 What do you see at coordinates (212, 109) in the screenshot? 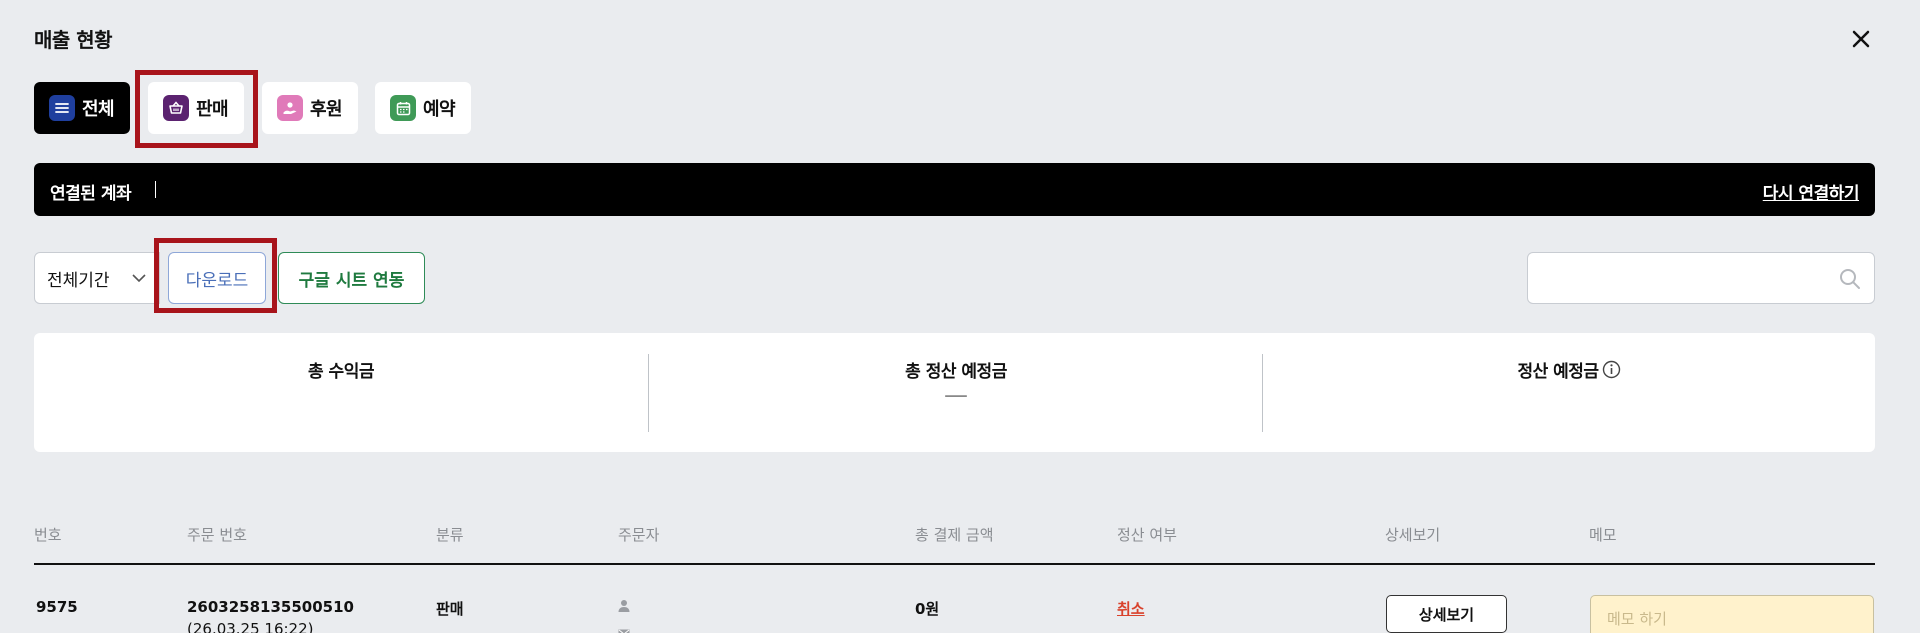
I see `tab-label: 판매` at bounding box center [212, 109].